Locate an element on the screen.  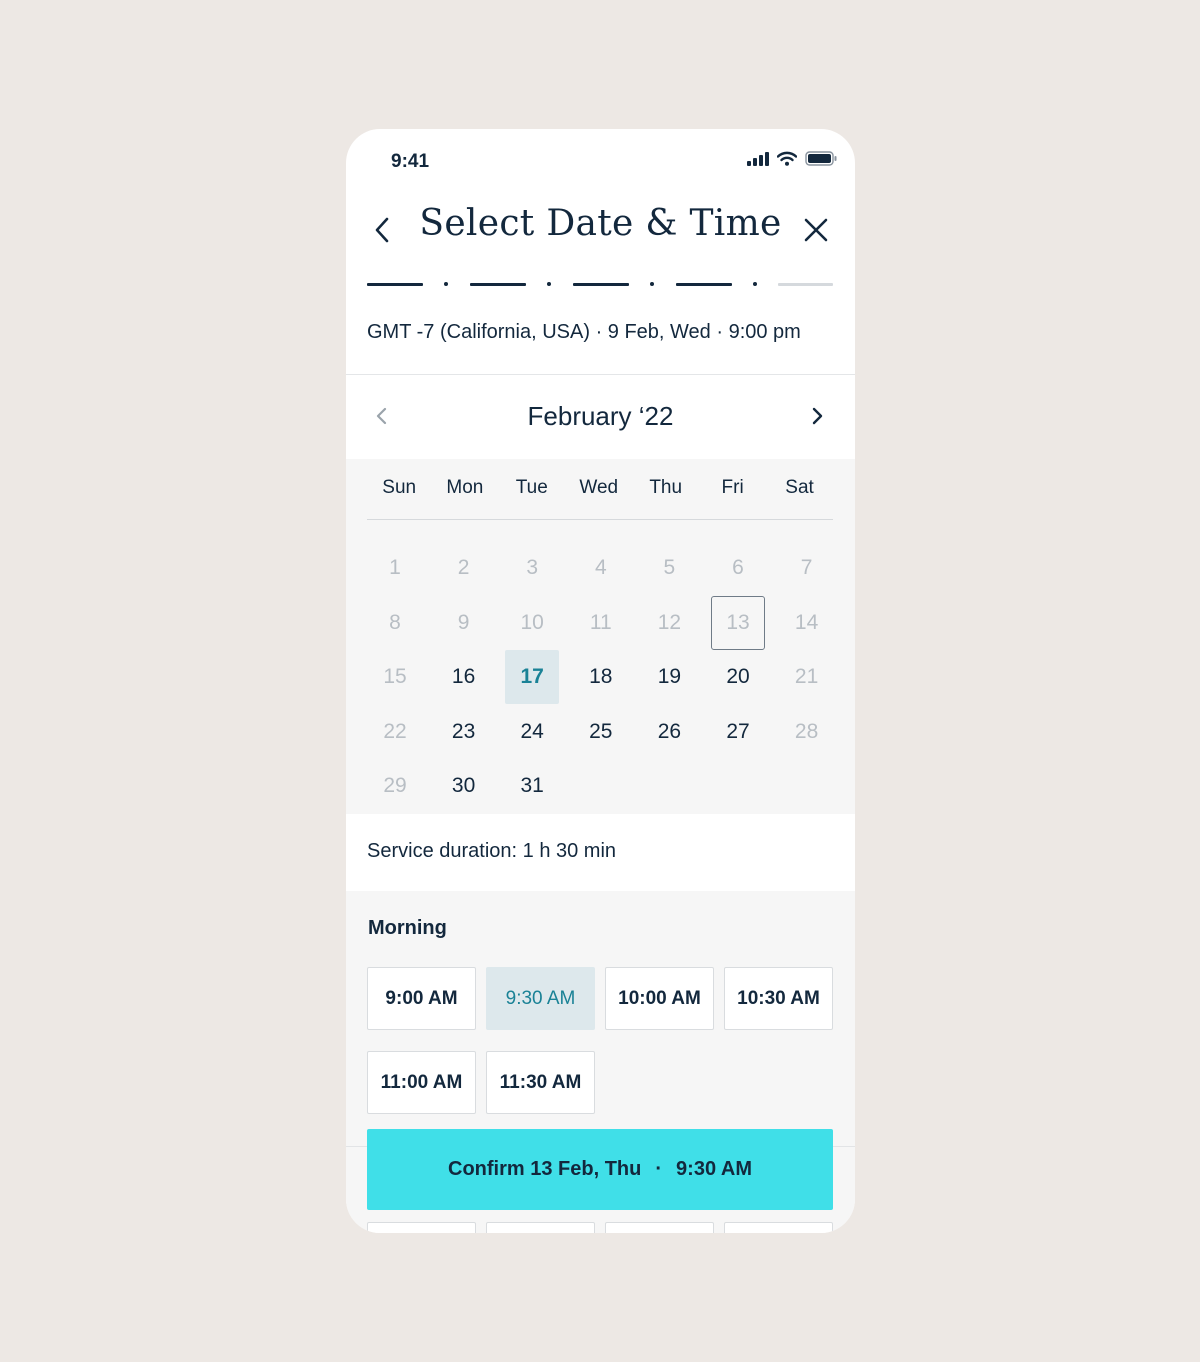
calendar-day: 23 is located at coordinates (464, 732).